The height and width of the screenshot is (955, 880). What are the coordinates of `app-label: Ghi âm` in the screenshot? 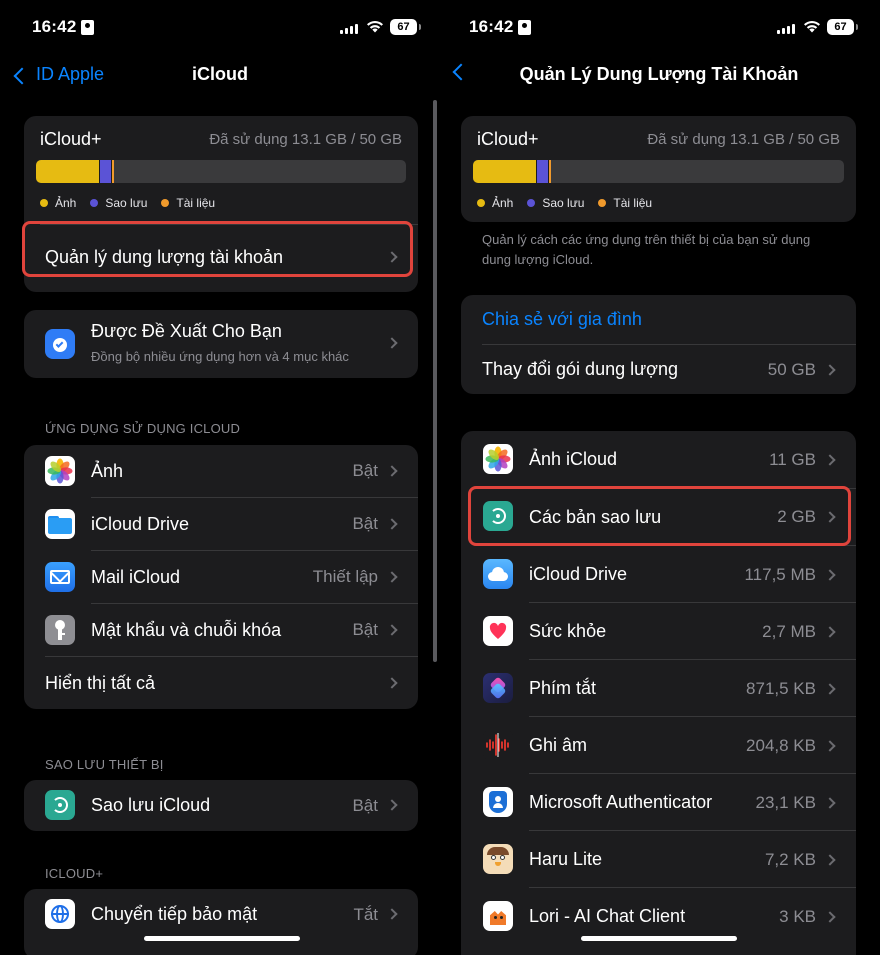 It's located at (558, 745).